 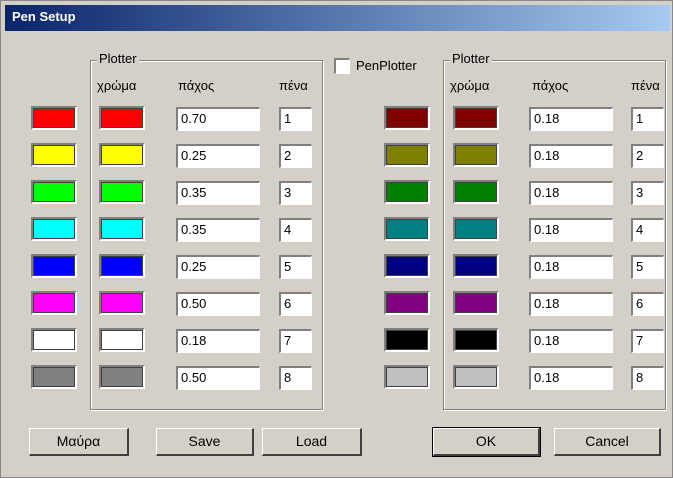 What do you see at coordinates (205, 442) in the screenshot?
I see `save-button: Save` at bounding box center [205, 442].